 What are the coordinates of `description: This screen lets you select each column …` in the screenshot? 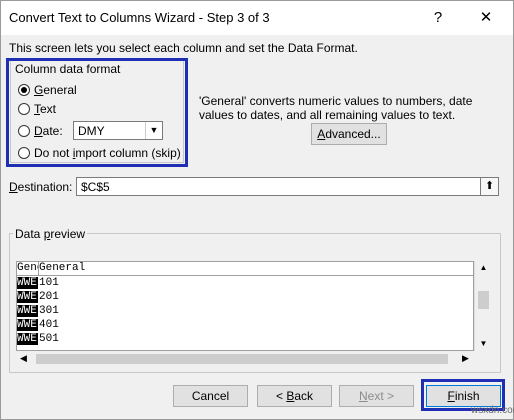 It's located at (183, 48).